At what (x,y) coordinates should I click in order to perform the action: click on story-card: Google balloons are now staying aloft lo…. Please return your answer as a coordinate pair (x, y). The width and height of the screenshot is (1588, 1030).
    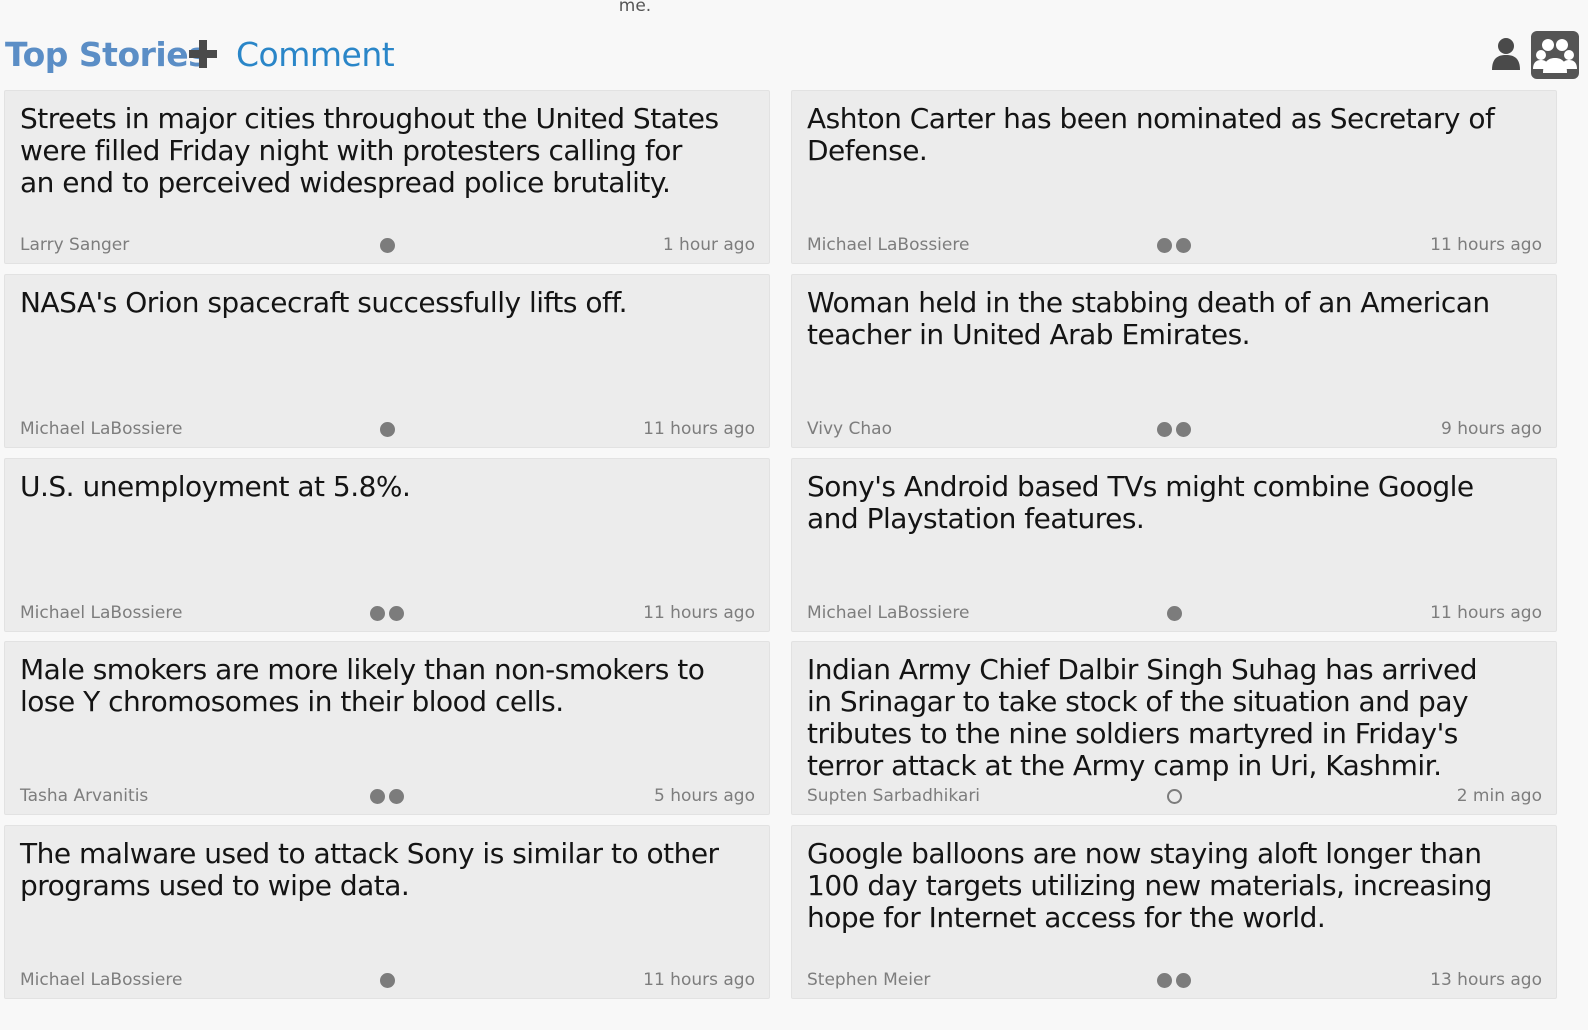
    Looking at the image, I should click on (1174, 912).